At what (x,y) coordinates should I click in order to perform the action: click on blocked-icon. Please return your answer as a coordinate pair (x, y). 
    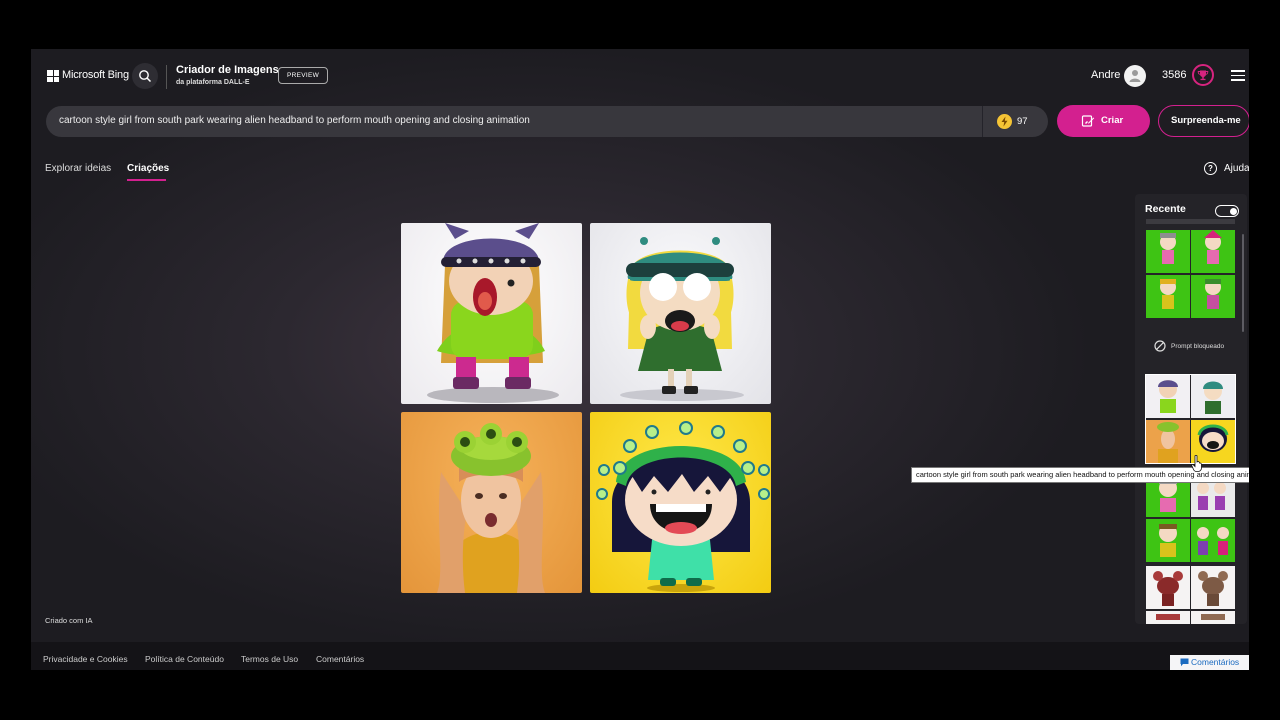
    Looking at the image, I should click on (1160, 346).